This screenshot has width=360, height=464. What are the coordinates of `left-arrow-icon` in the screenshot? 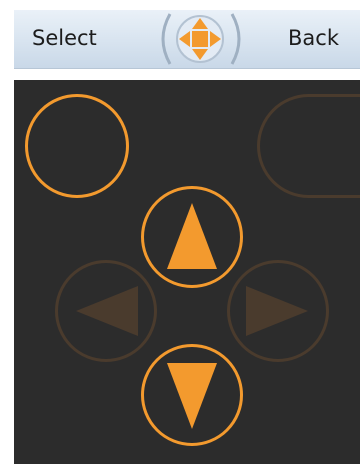 It's located at (107, 311).